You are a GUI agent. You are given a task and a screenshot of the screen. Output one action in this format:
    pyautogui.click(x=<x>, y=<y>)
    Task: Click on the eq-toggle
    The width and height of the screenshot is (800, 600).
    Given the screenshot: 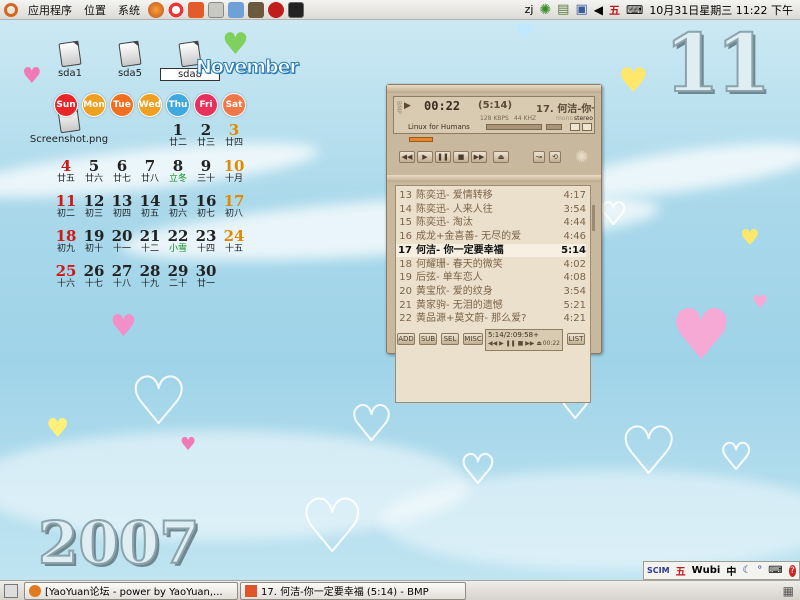 What is the action you would take?
    pyautogui.click(x=575, y=127)
    